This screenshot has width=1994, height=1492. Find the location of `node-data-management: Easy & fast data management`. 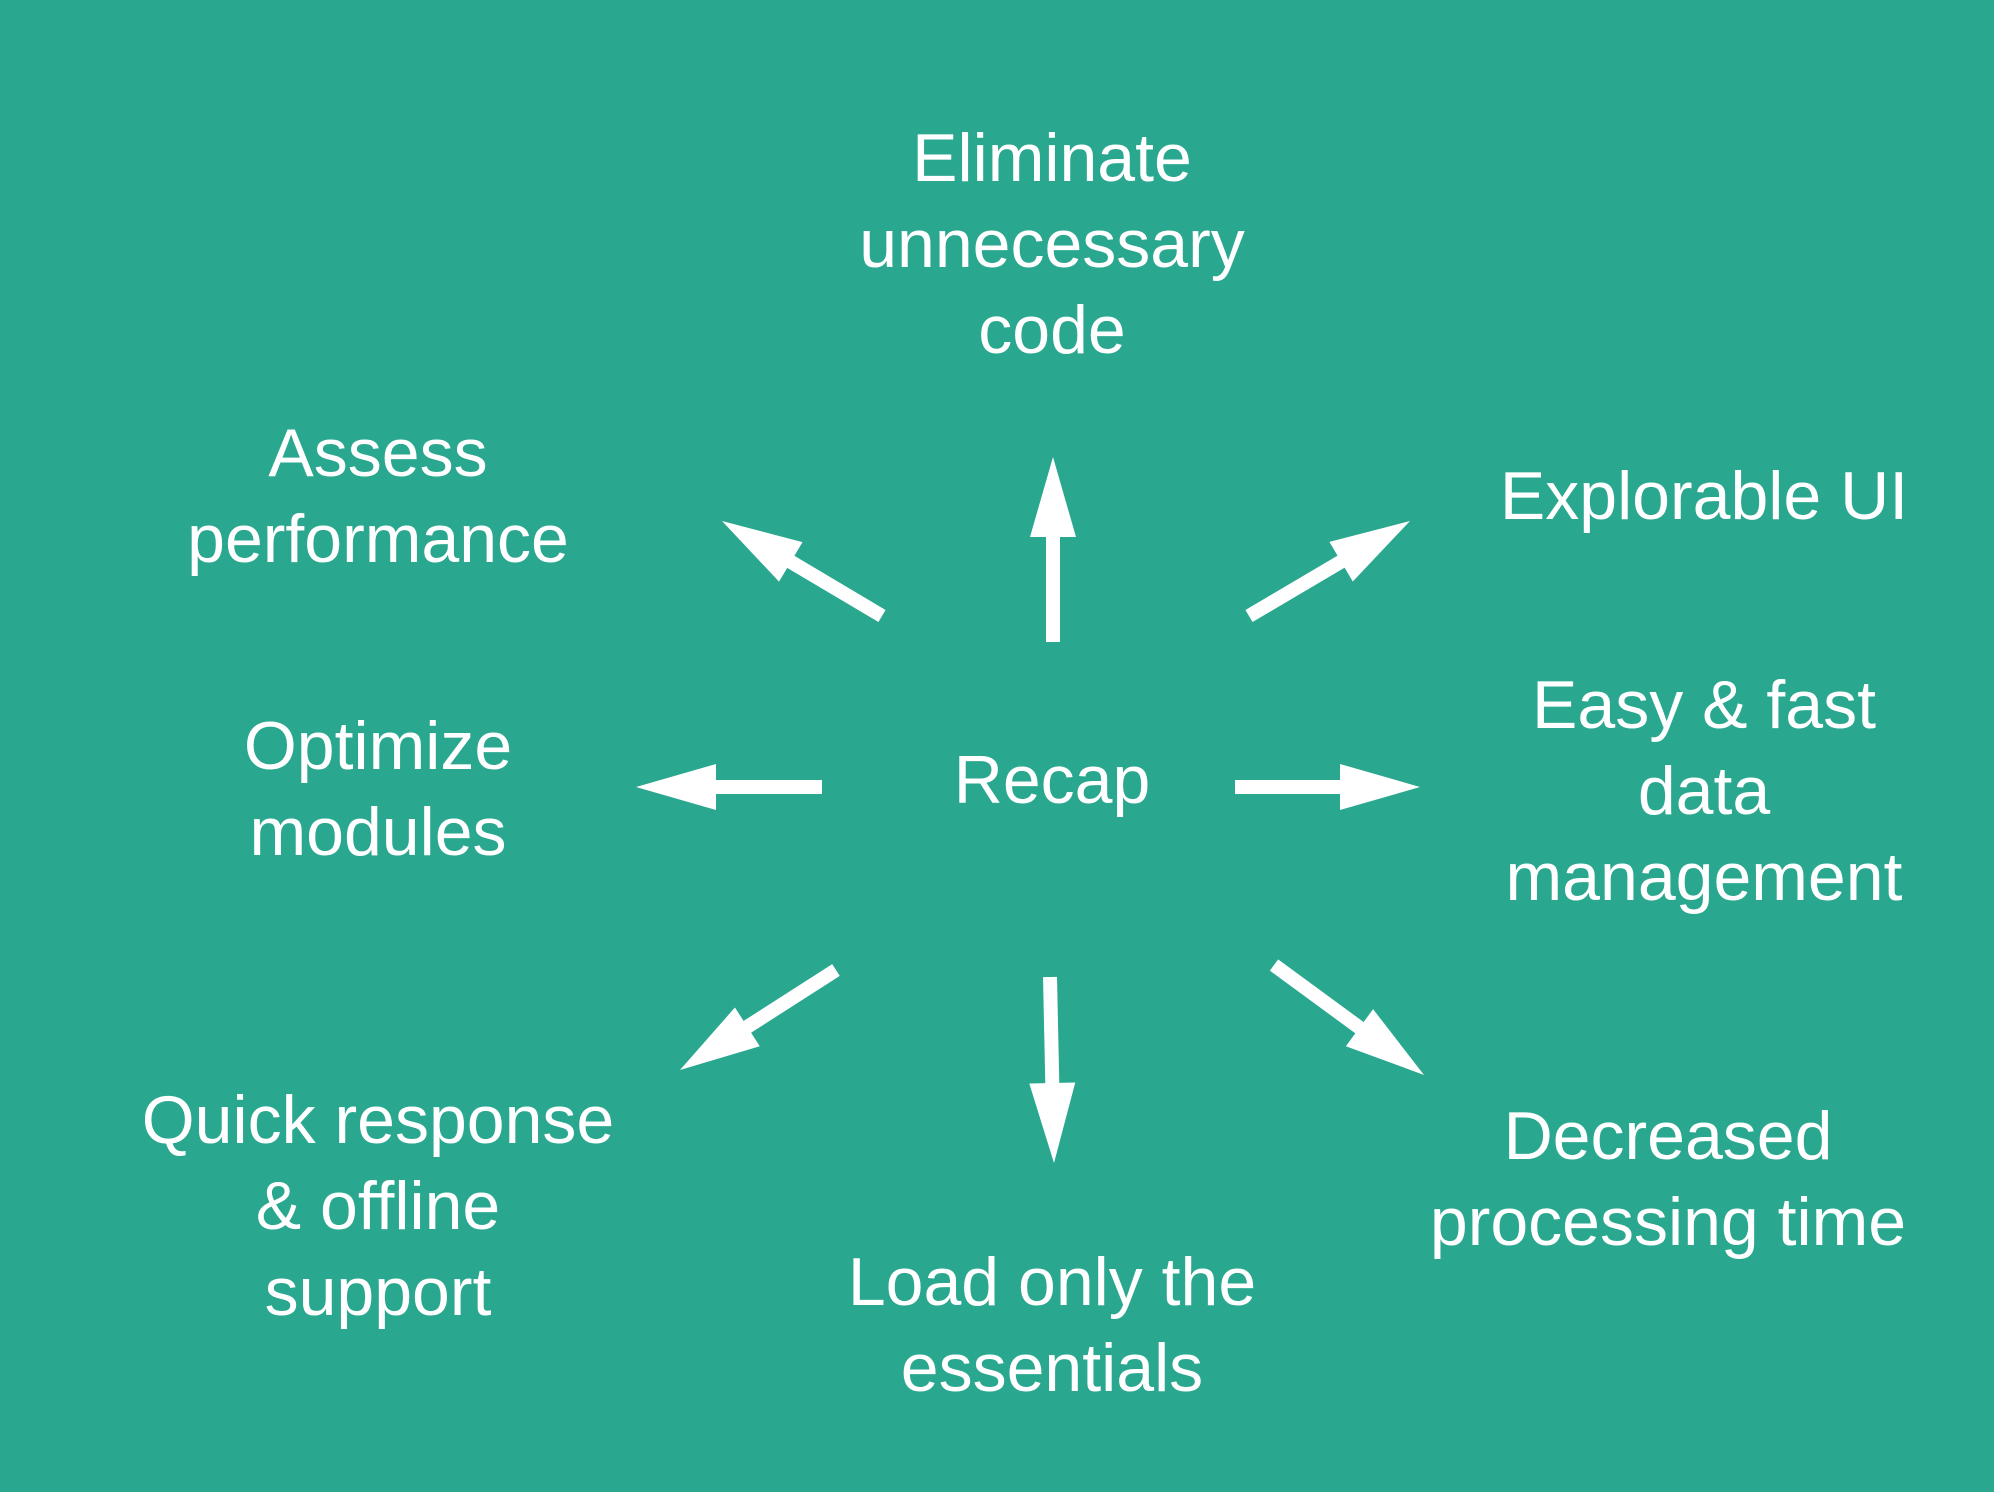

node-data-management: Easy & fast data management is located at coordinates (1704, 791).